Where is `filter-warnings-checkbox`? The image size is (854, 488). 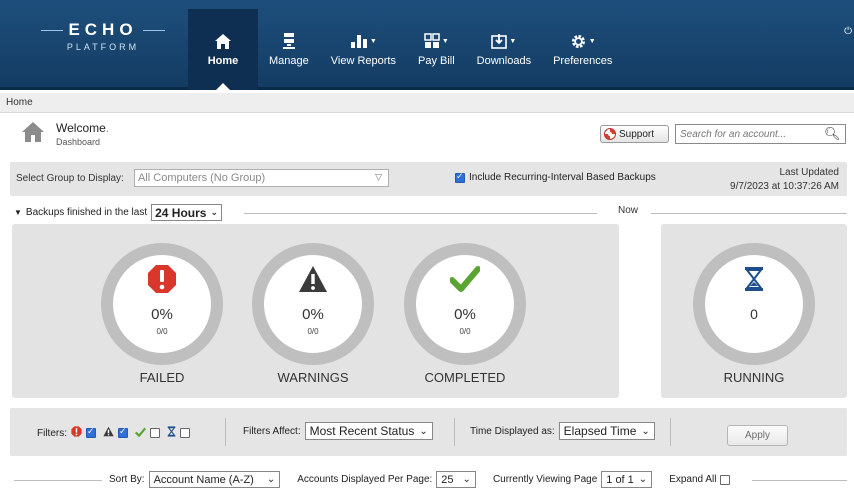
filter-warnings-checkbox is located at coordinates (123, 432).